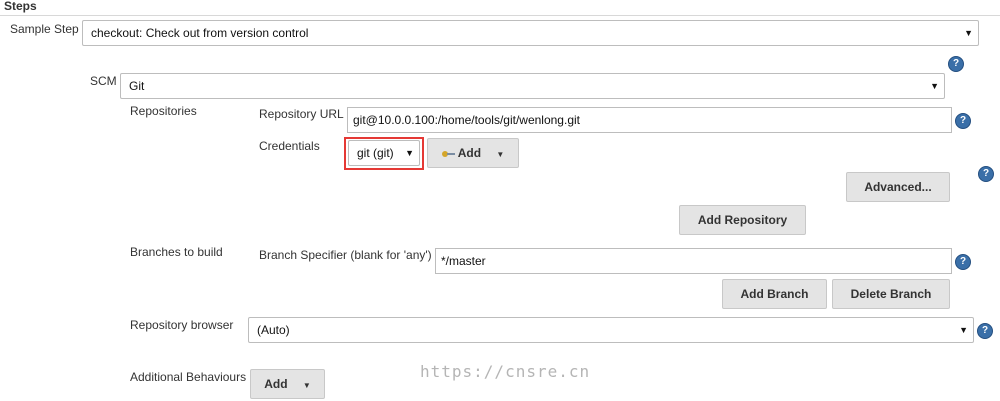 This screenshot has height=401, width=1000. Describe the element at coordinates (345, 255) in the screenshot. I see `branch-specifier-label: Branch Specifier (blank for 'any')` at that location.